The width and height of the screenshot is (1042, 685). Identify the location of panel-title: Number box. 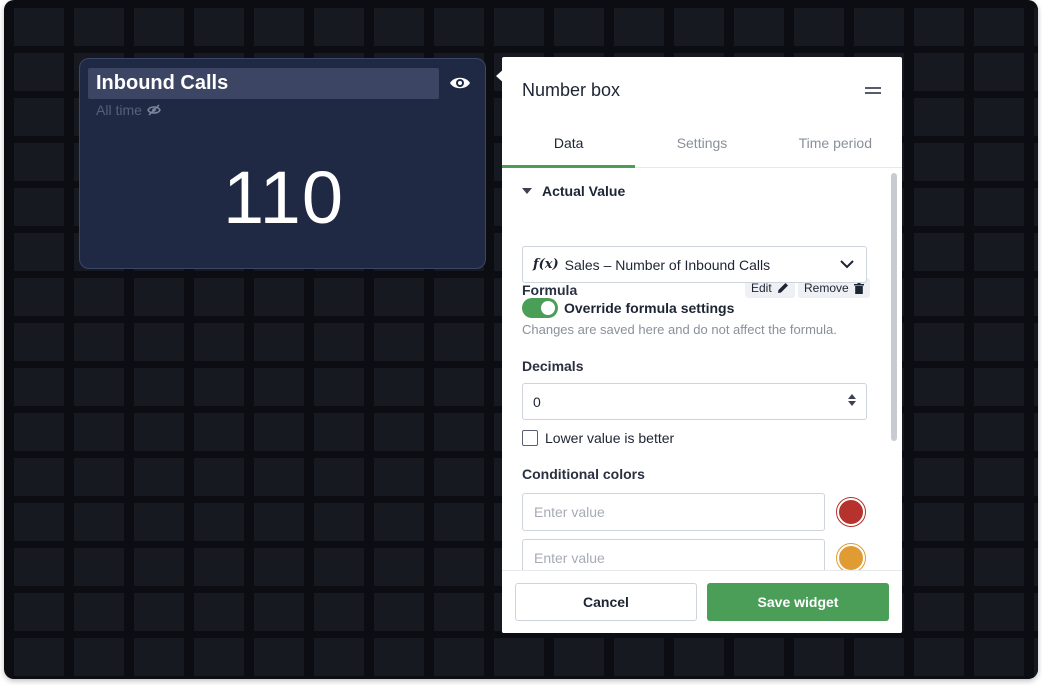
(571, 90).